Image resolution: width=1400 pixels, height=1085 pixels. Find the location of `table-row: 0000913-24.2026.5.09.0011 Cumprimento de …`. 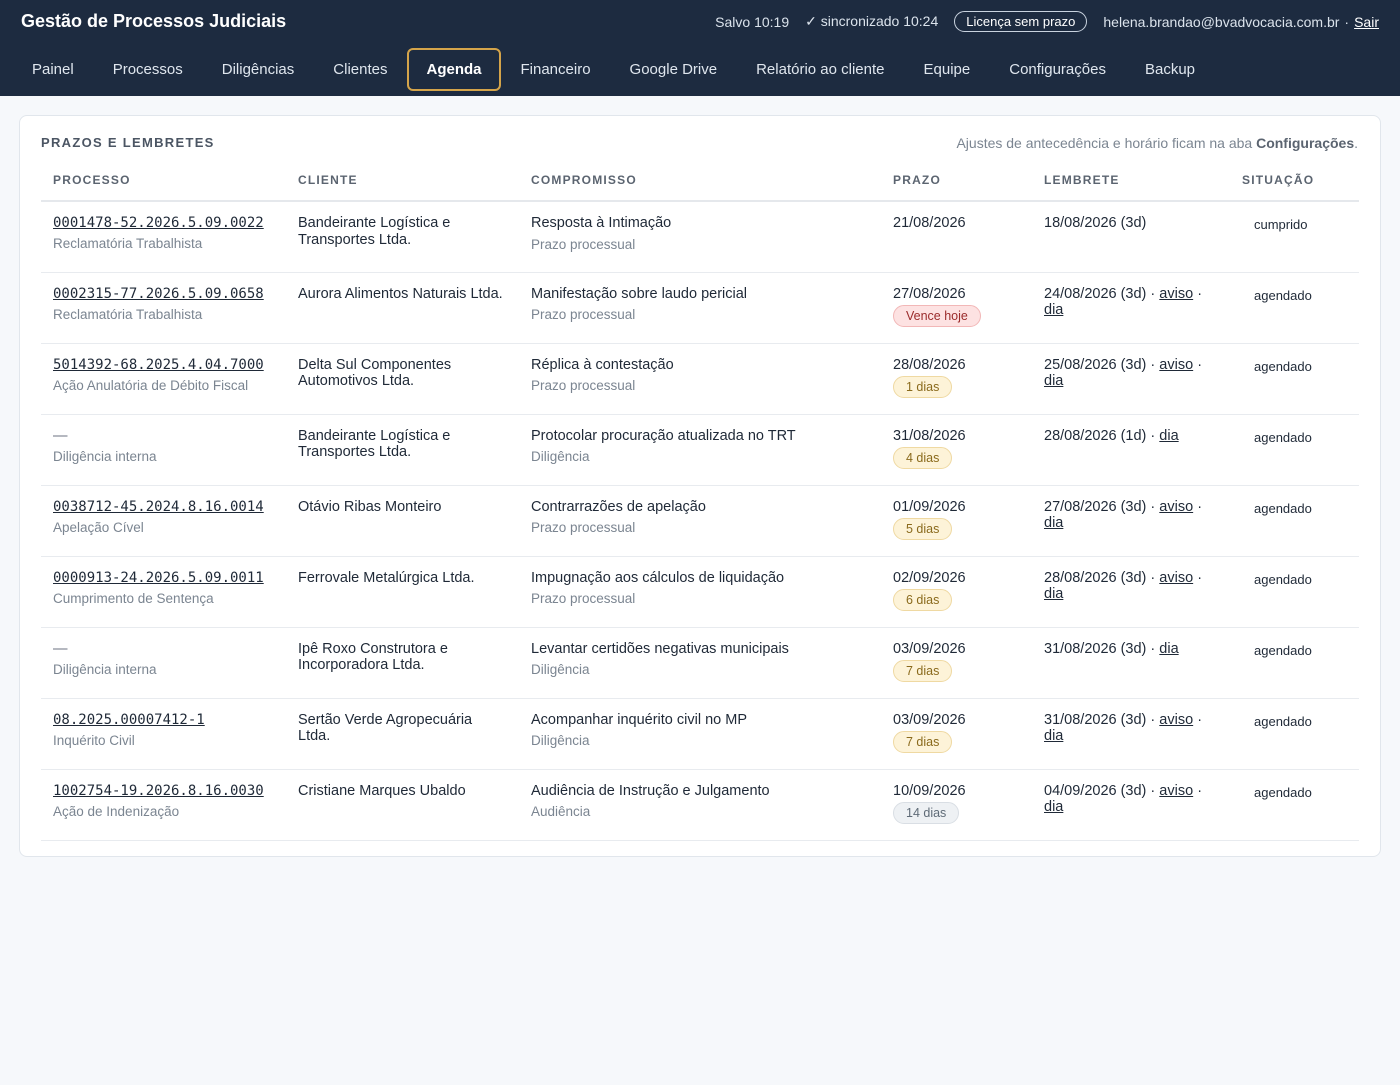

table-row: 0000913-24.2026.5.09.0011 Cumprimento de … is located at coordinates (700, 592).